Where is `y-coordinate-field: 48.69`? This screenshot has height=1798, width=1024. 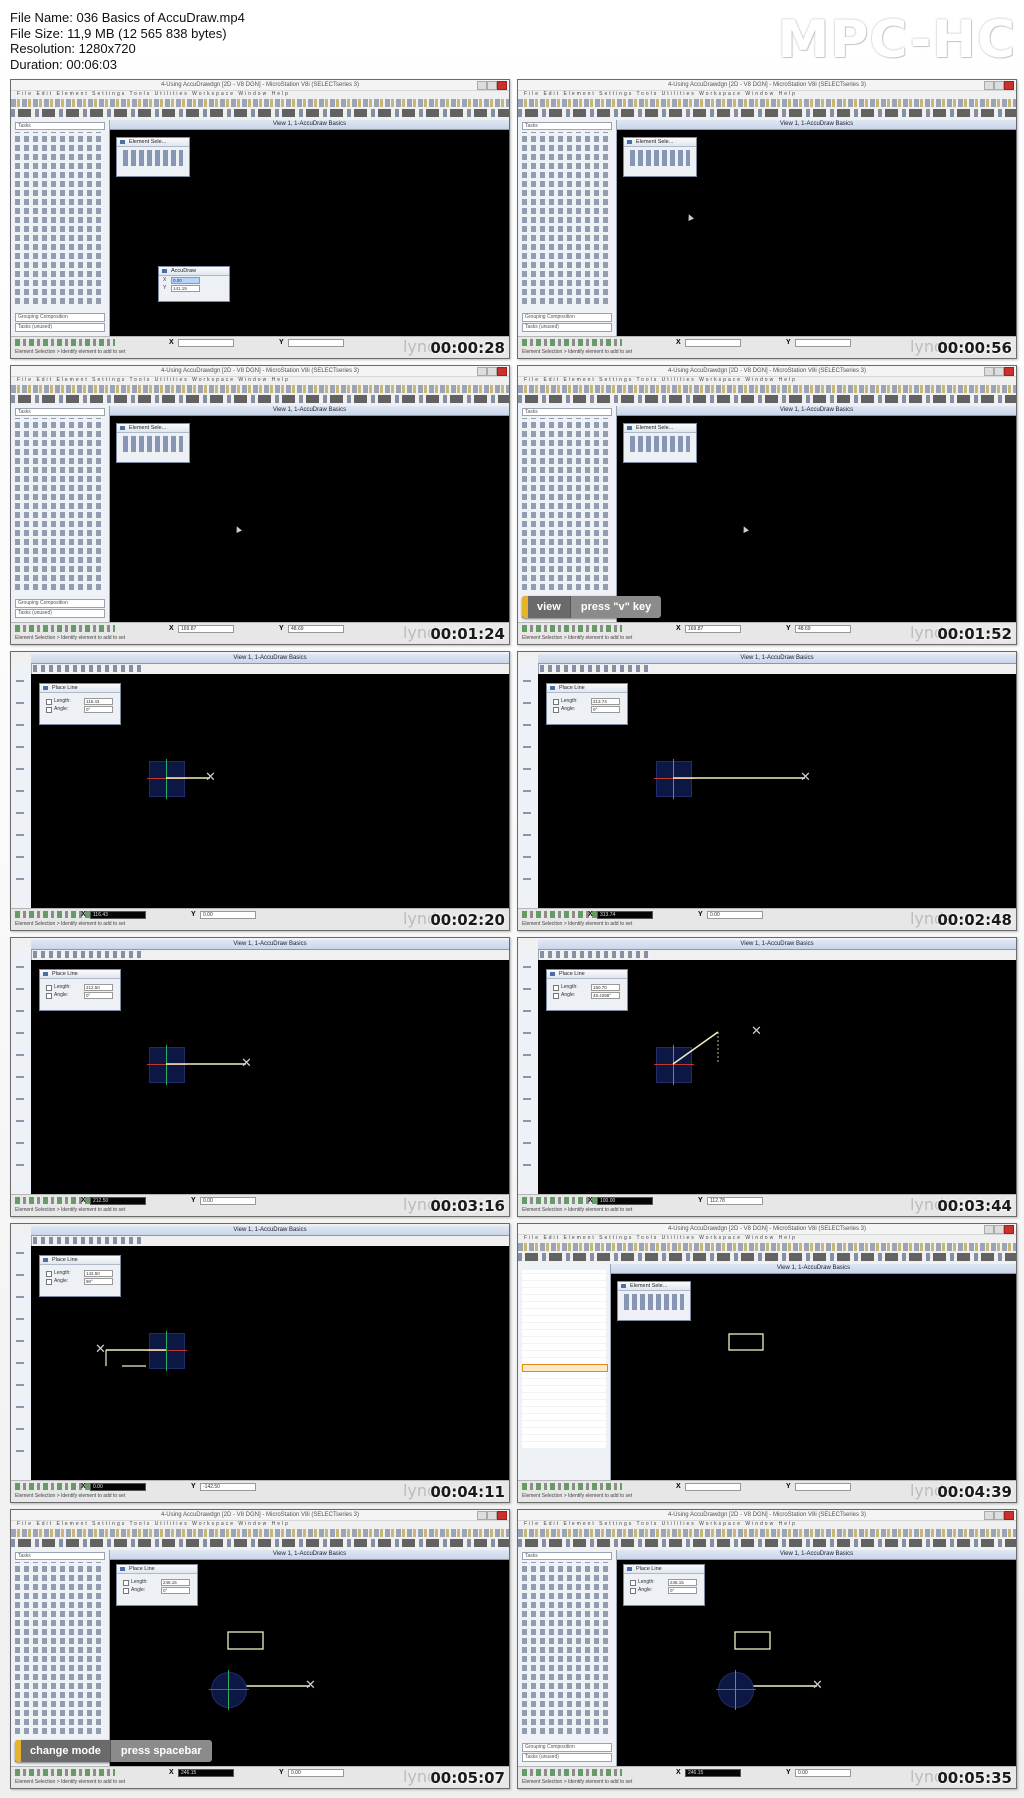
y-coordinate-field: 48.69 is located at coordinates (316, 629).